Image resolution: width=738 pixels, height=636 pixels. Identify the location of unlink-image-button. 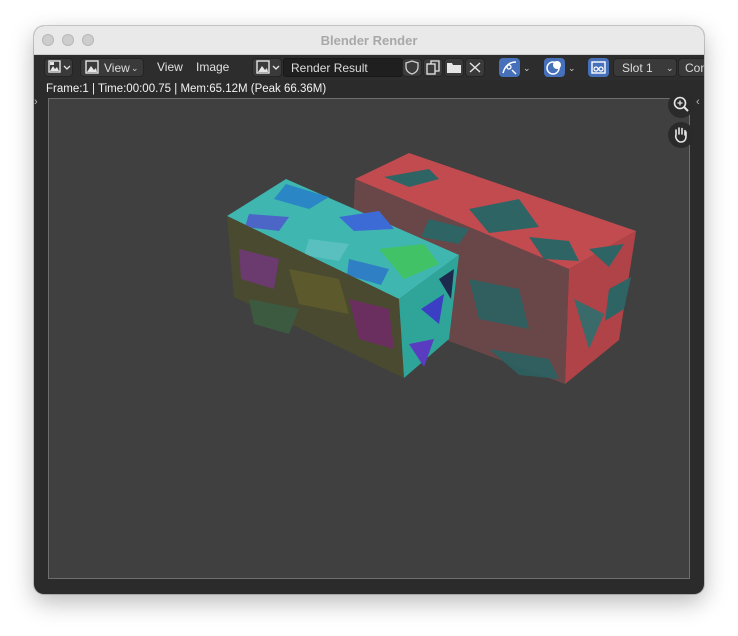
(475, 67).